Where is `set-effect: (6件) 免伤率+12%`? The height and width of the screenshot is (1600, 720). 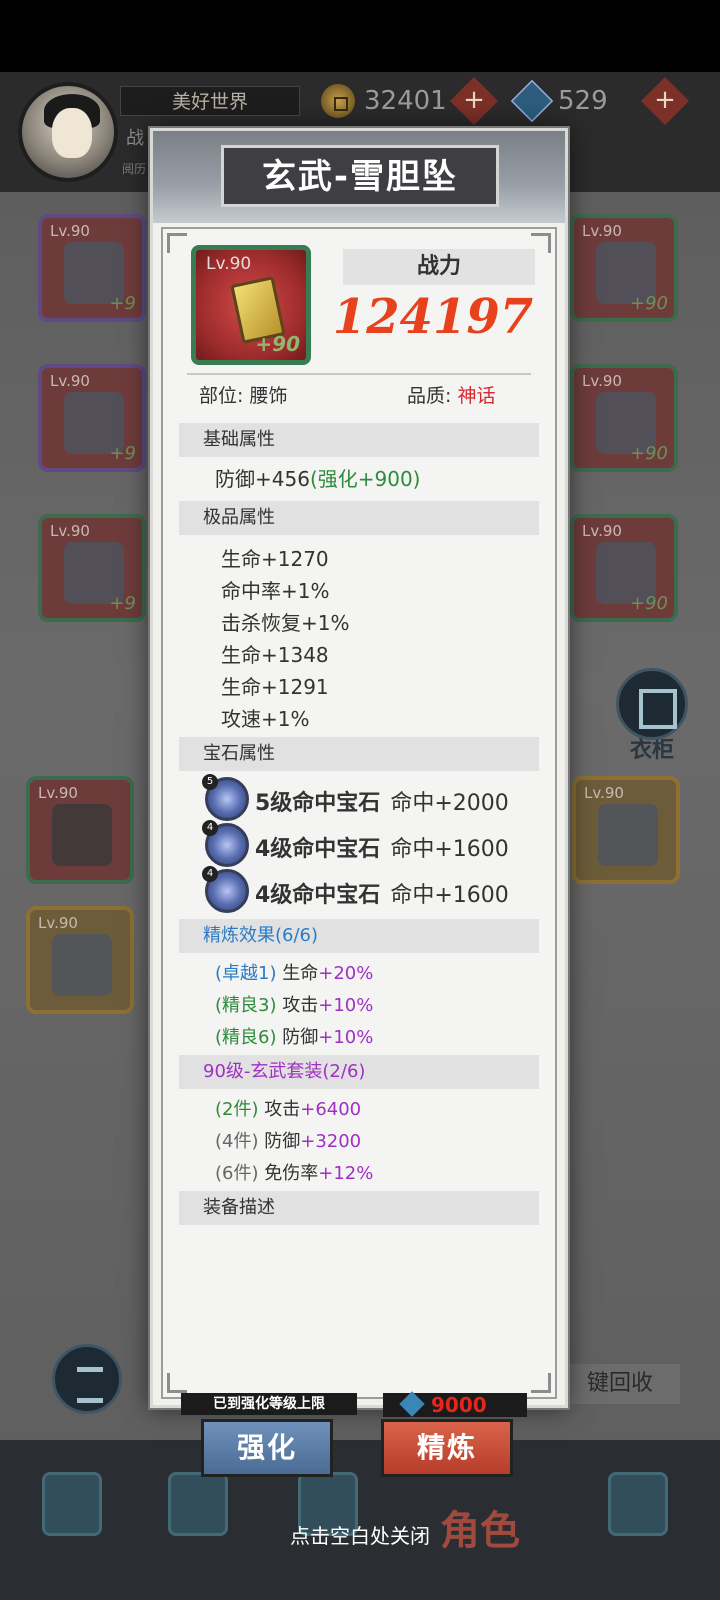
set-effect: (6件) 免伤率+12% is located at coordinates (294, 1173).